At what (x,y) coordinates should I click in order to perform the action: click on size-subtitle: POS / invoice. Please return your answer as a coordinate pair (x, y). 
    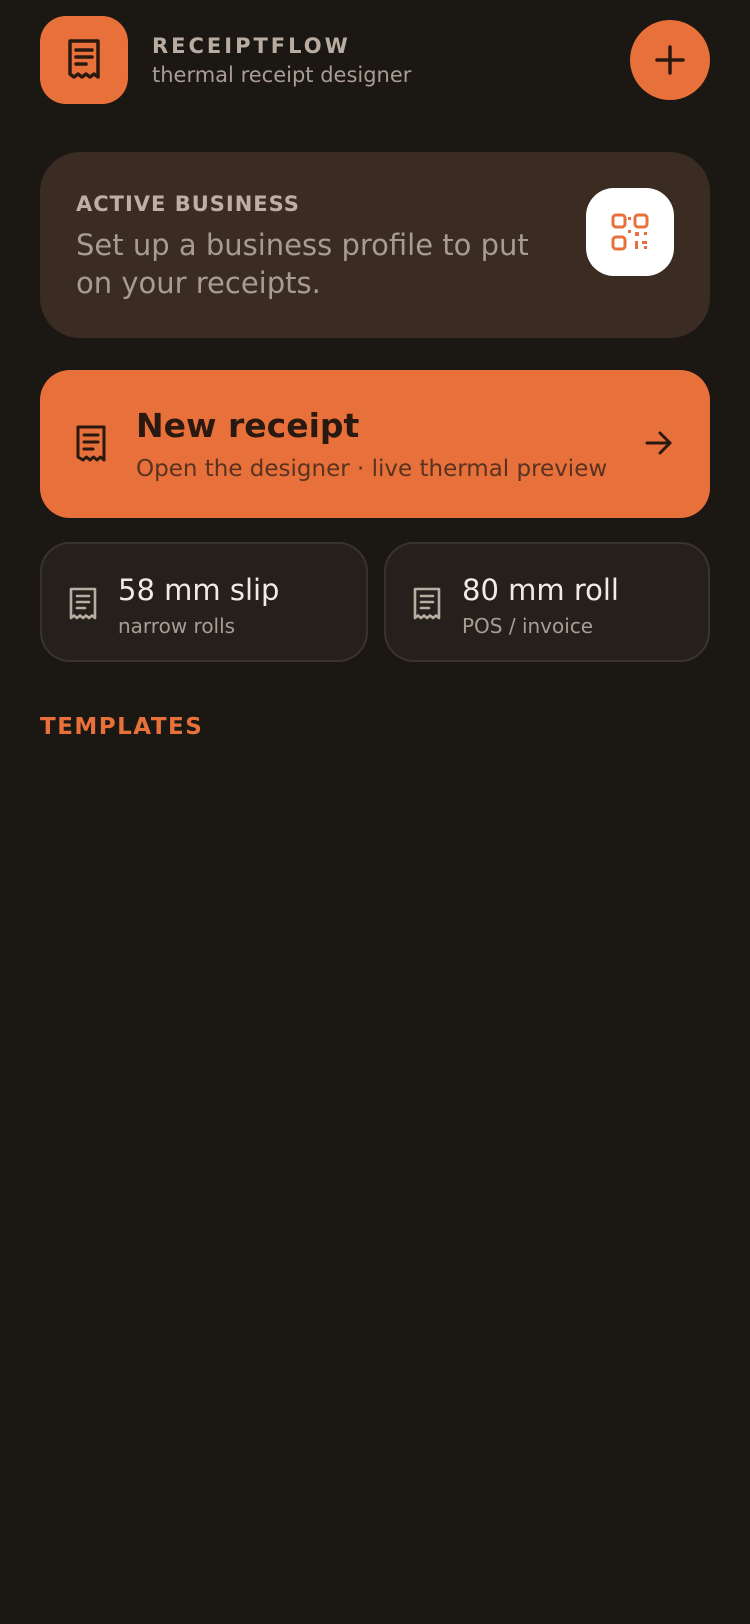
    Looking at the image, I should click on (528, 626).